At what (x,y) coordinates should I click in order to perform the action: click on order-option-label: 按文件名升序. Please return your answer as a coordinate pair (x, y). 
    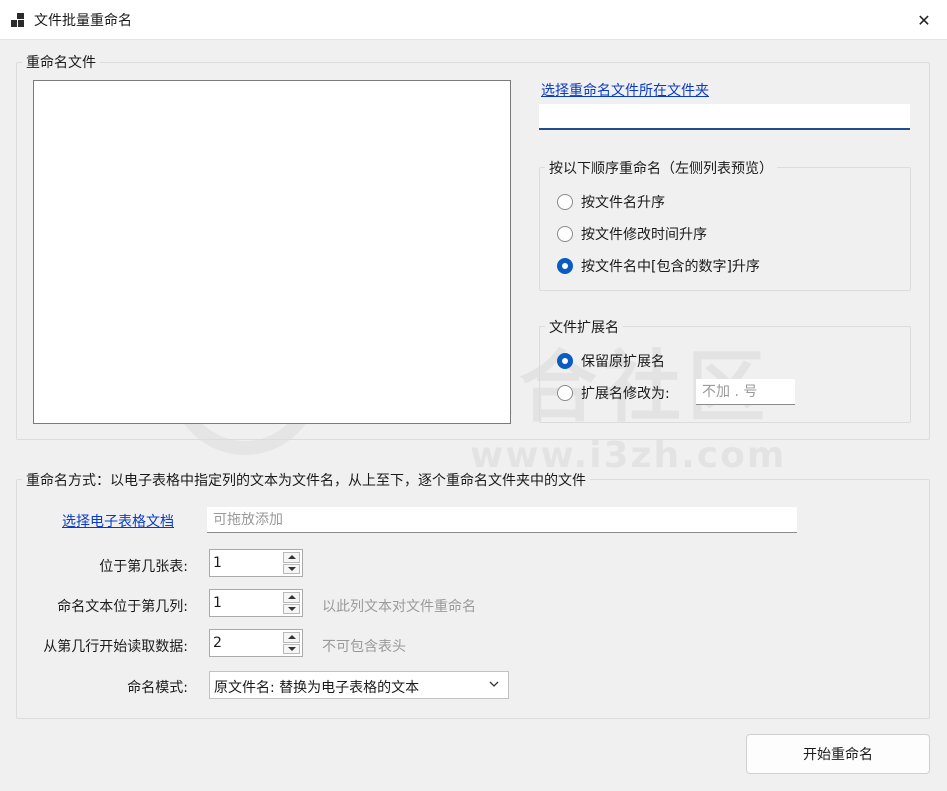
    Looking at the image, I should click on (623, 203).